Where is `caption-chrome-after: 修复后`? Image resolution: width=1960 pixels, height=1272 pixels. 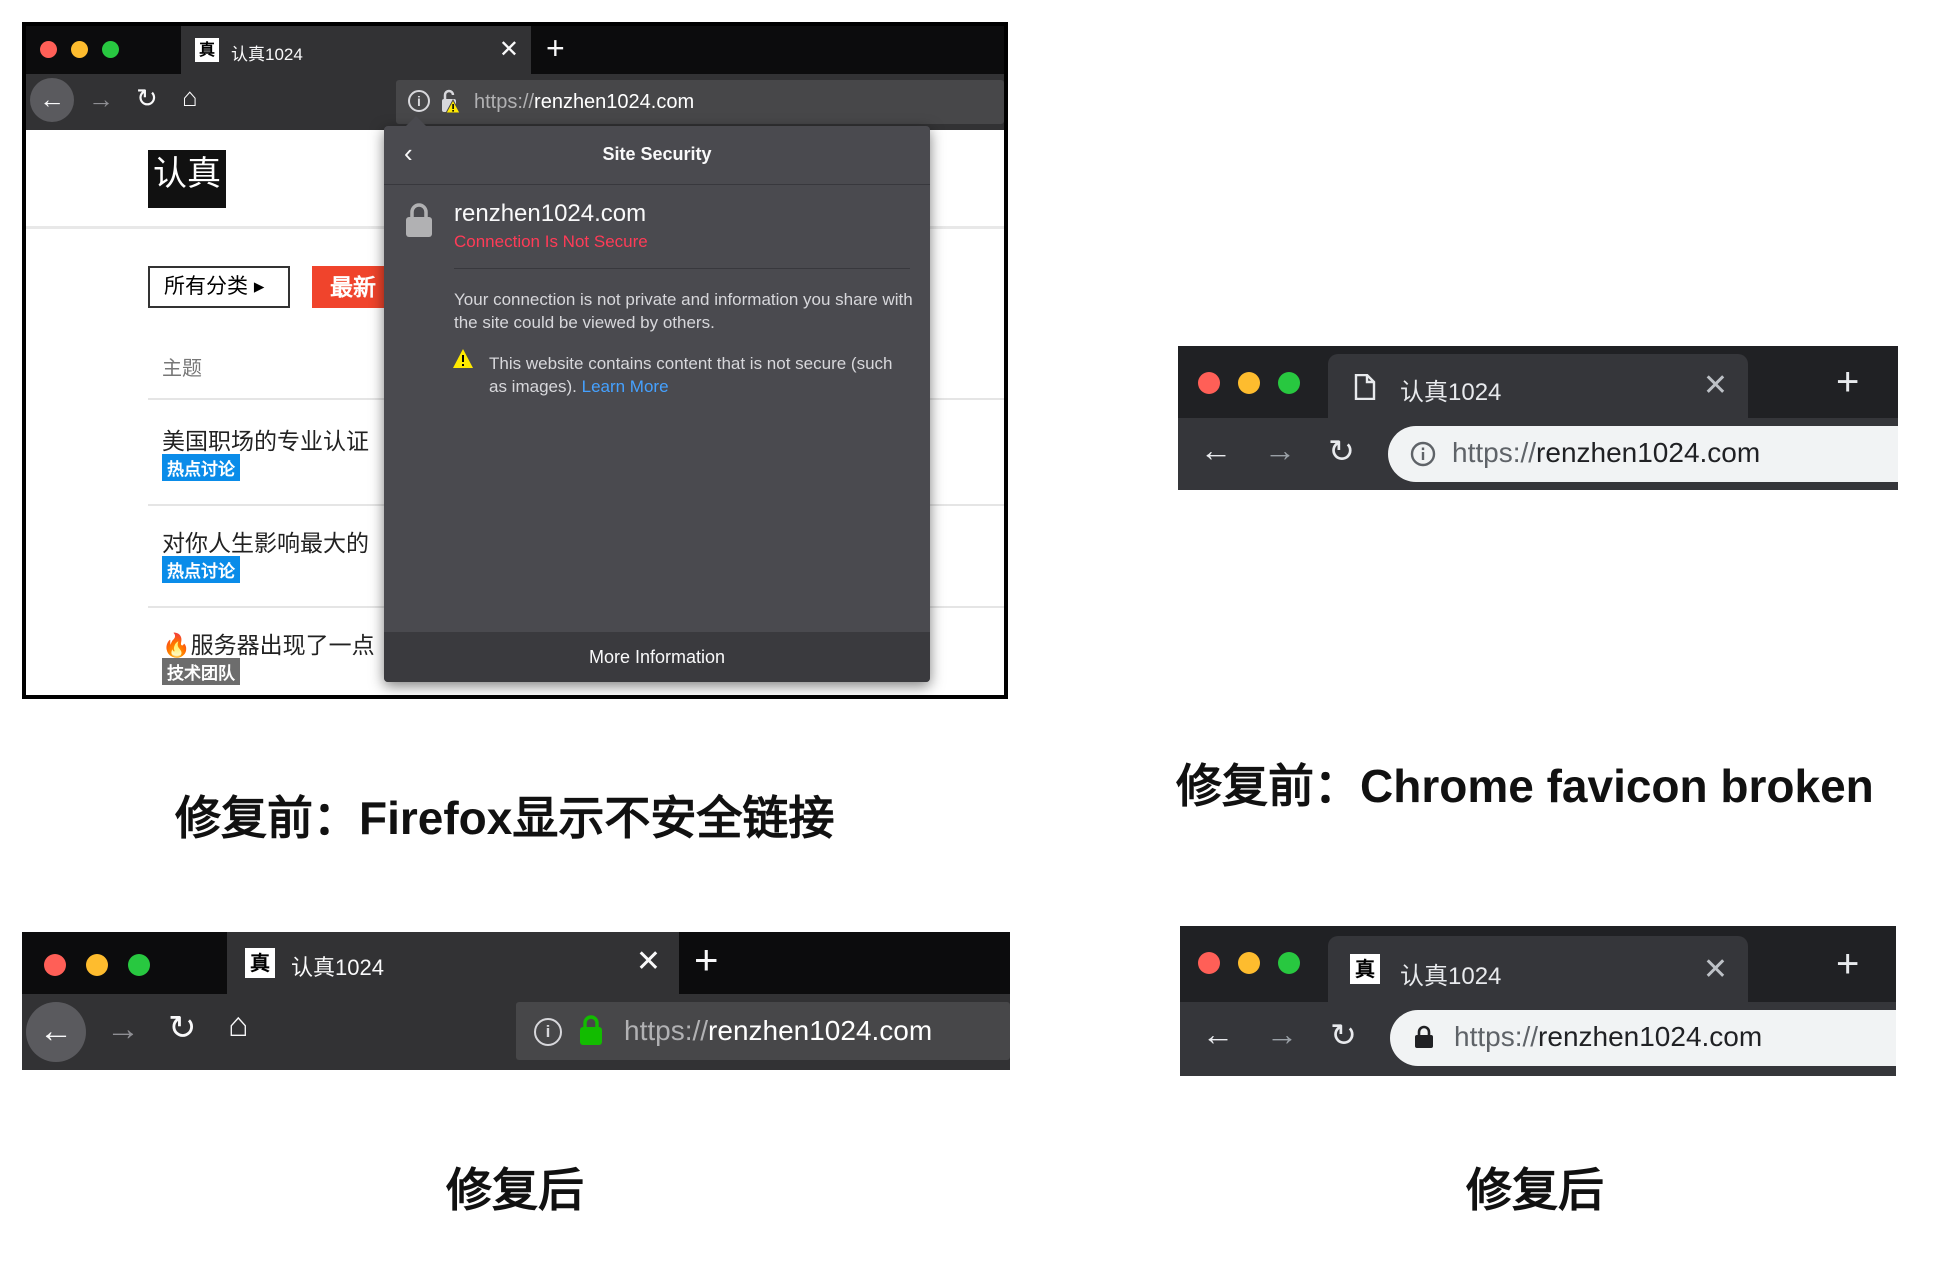
caption-chrome-after: 修复后 is located at coordinates (1535, 1190).